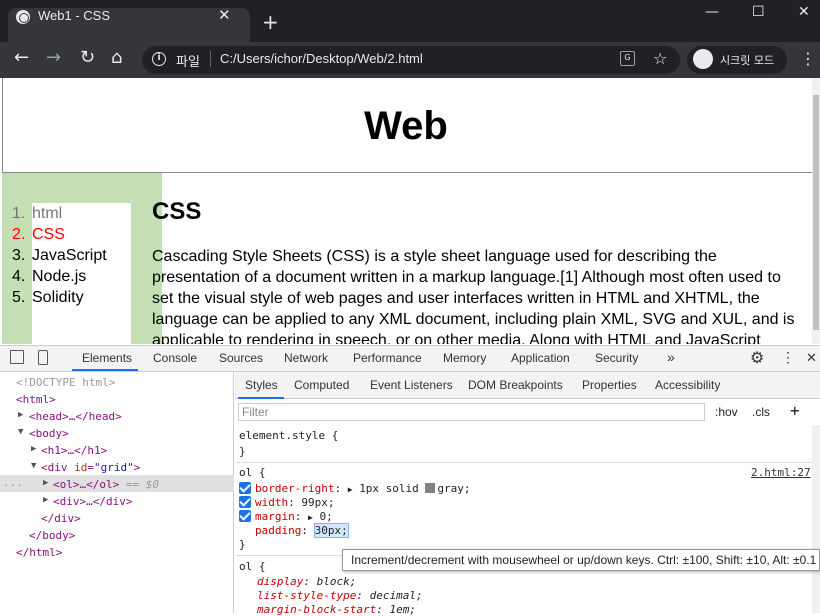  What do you see at coordinates (241, 358) in the screenshot?
I see `tab-sources: Sources` at bounding box center [241, 358].